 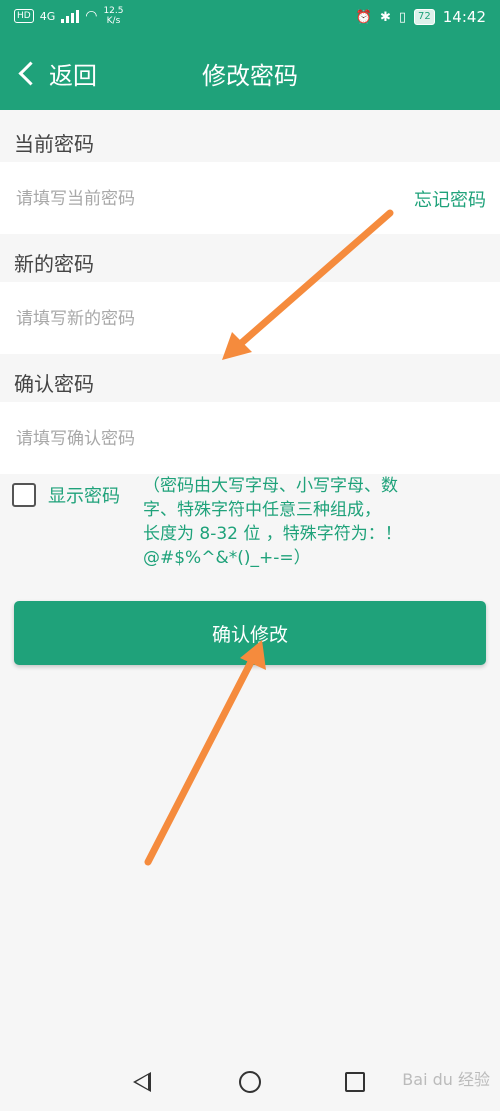 What do you see at coordinates (142, 1082) in the screenshot?
I see `nav-back-icon` at bounding box center [142, 1082].